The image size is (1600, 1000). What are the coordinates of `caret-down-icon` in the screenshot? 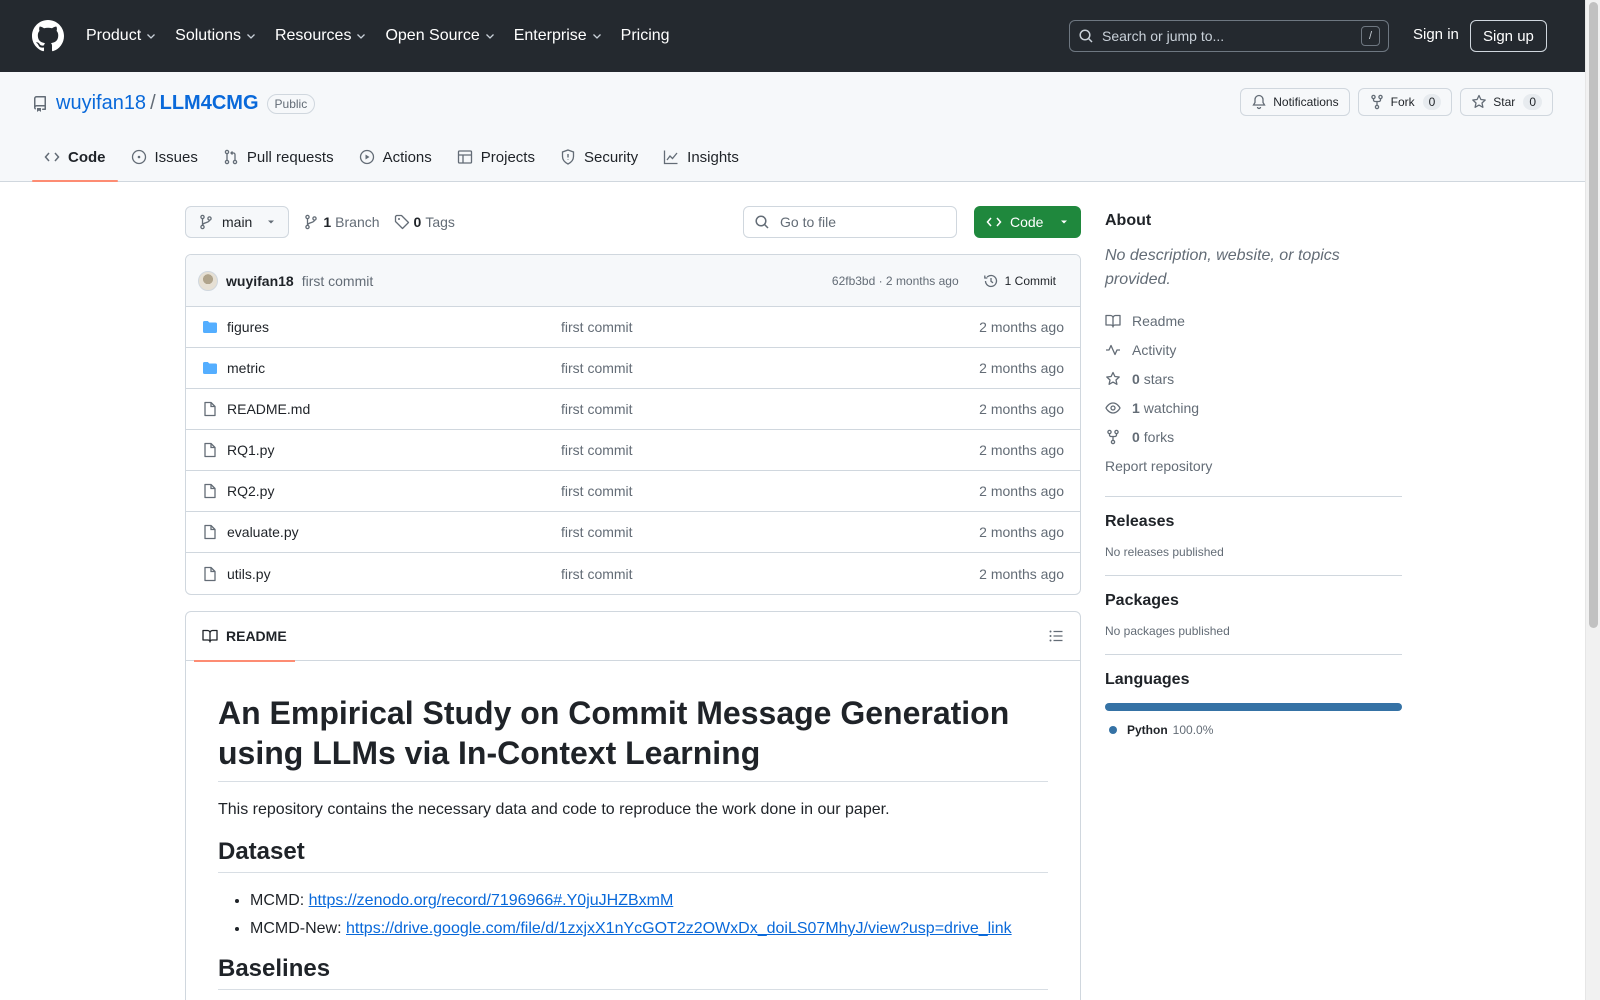 It's located at (1064, 222).